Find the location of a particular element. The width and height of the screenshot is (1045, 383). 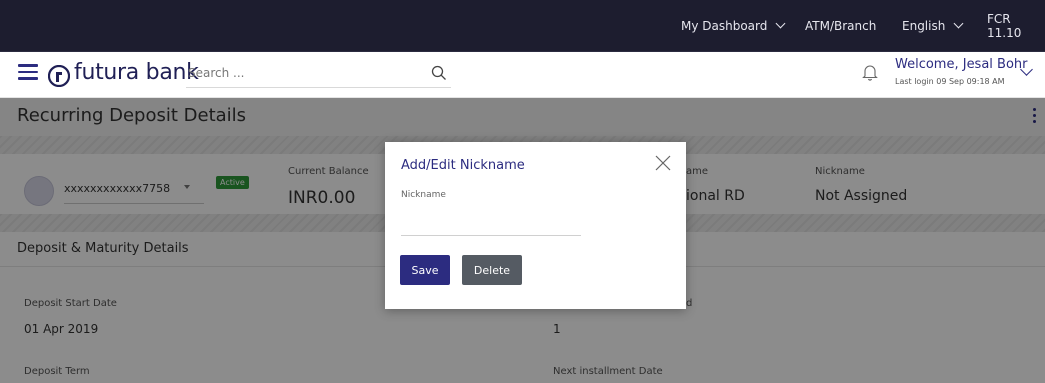

atm-branch-link: ATM/Branch is located at coordinates (840, 26).